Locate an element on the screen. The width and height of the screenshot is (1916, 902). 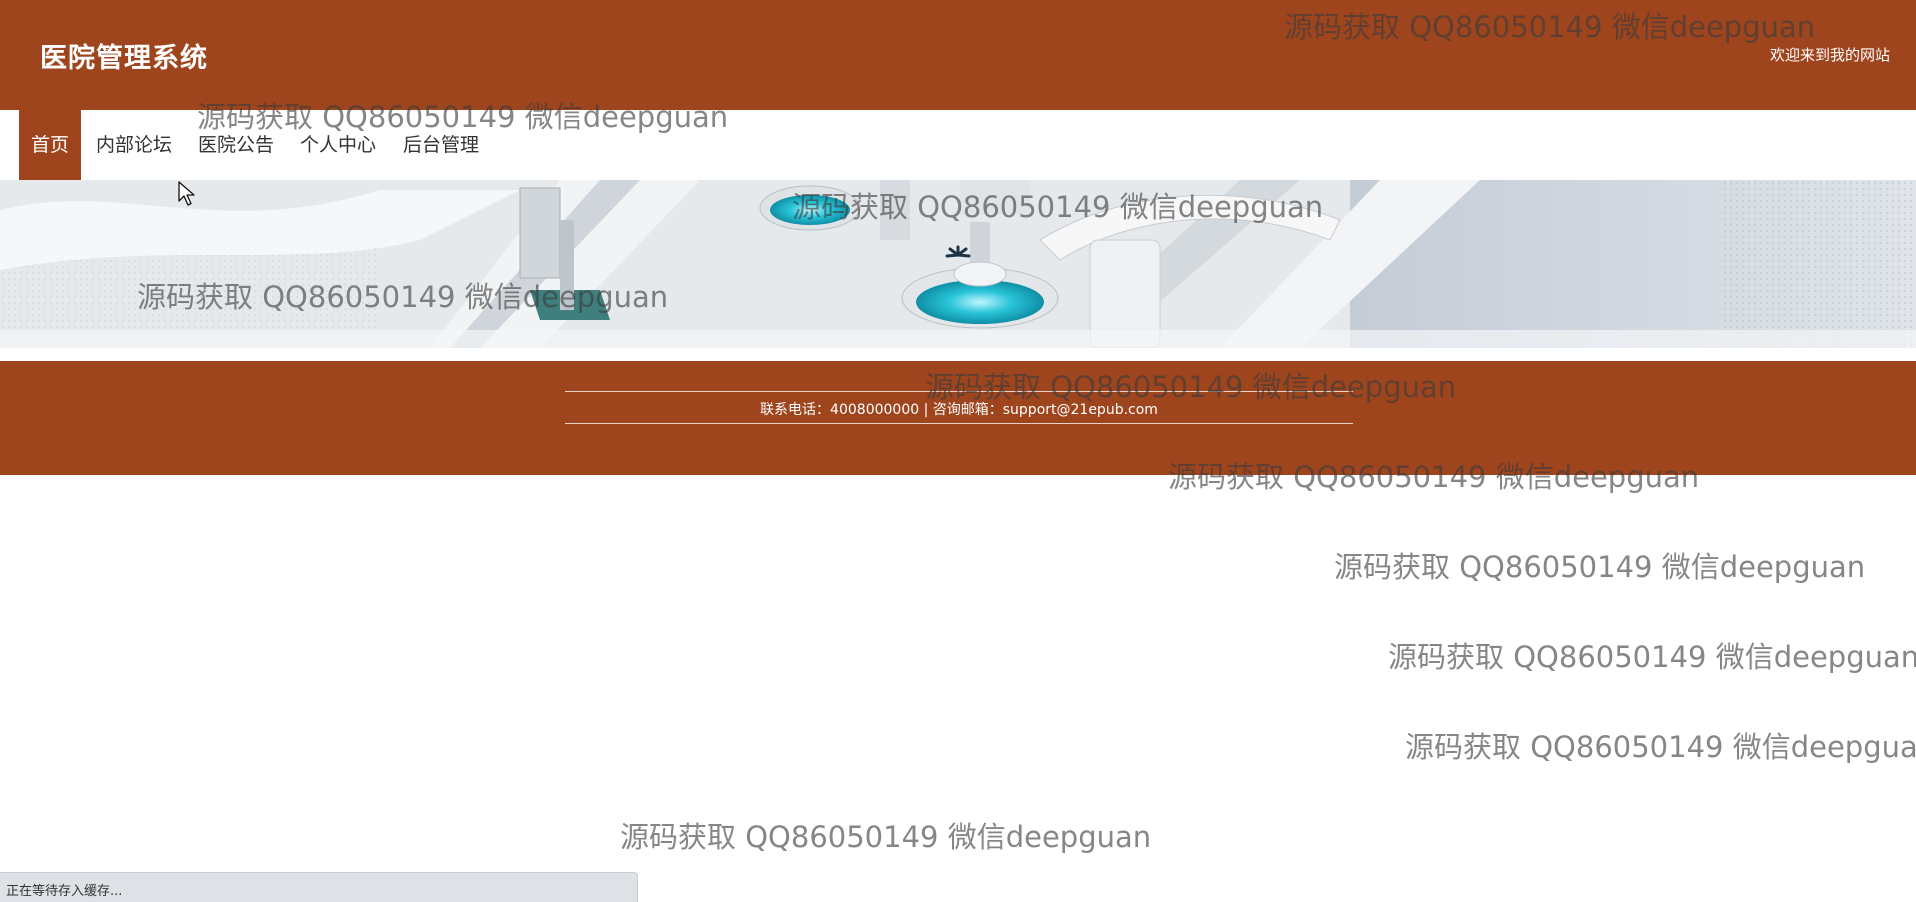
site-header: 医院管理系统 欢迎来到我的网站 is located at coordinates (958, 55).